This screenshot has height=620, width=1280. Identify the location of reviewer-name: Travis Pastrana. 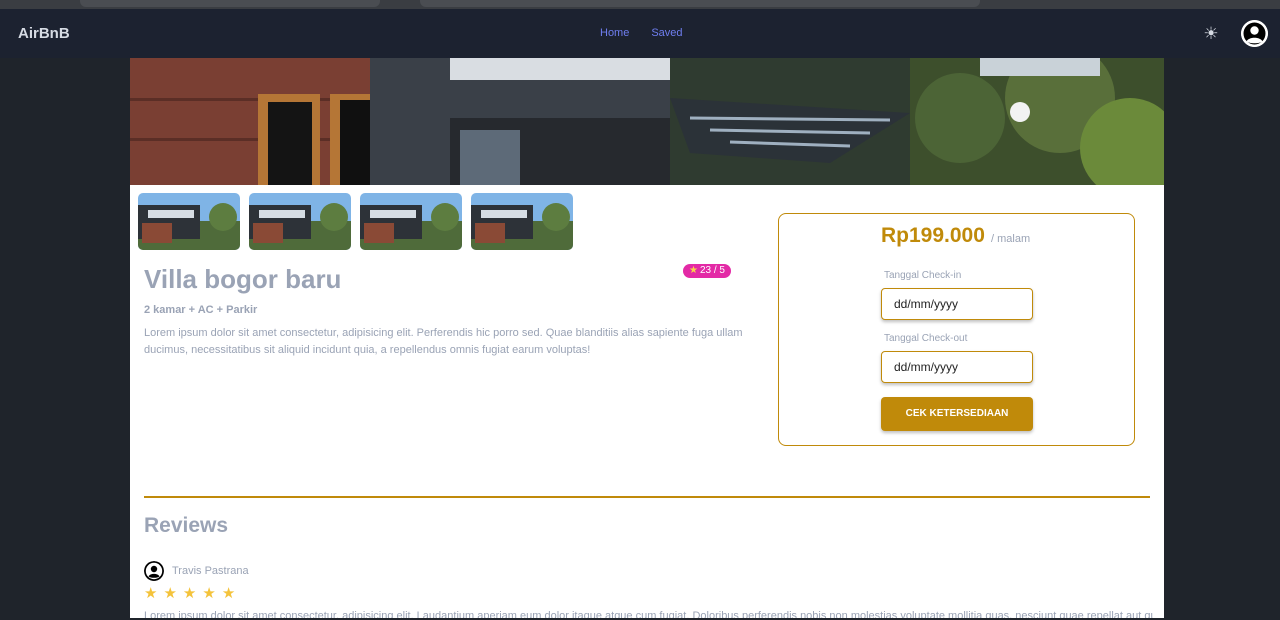
(210, 571).